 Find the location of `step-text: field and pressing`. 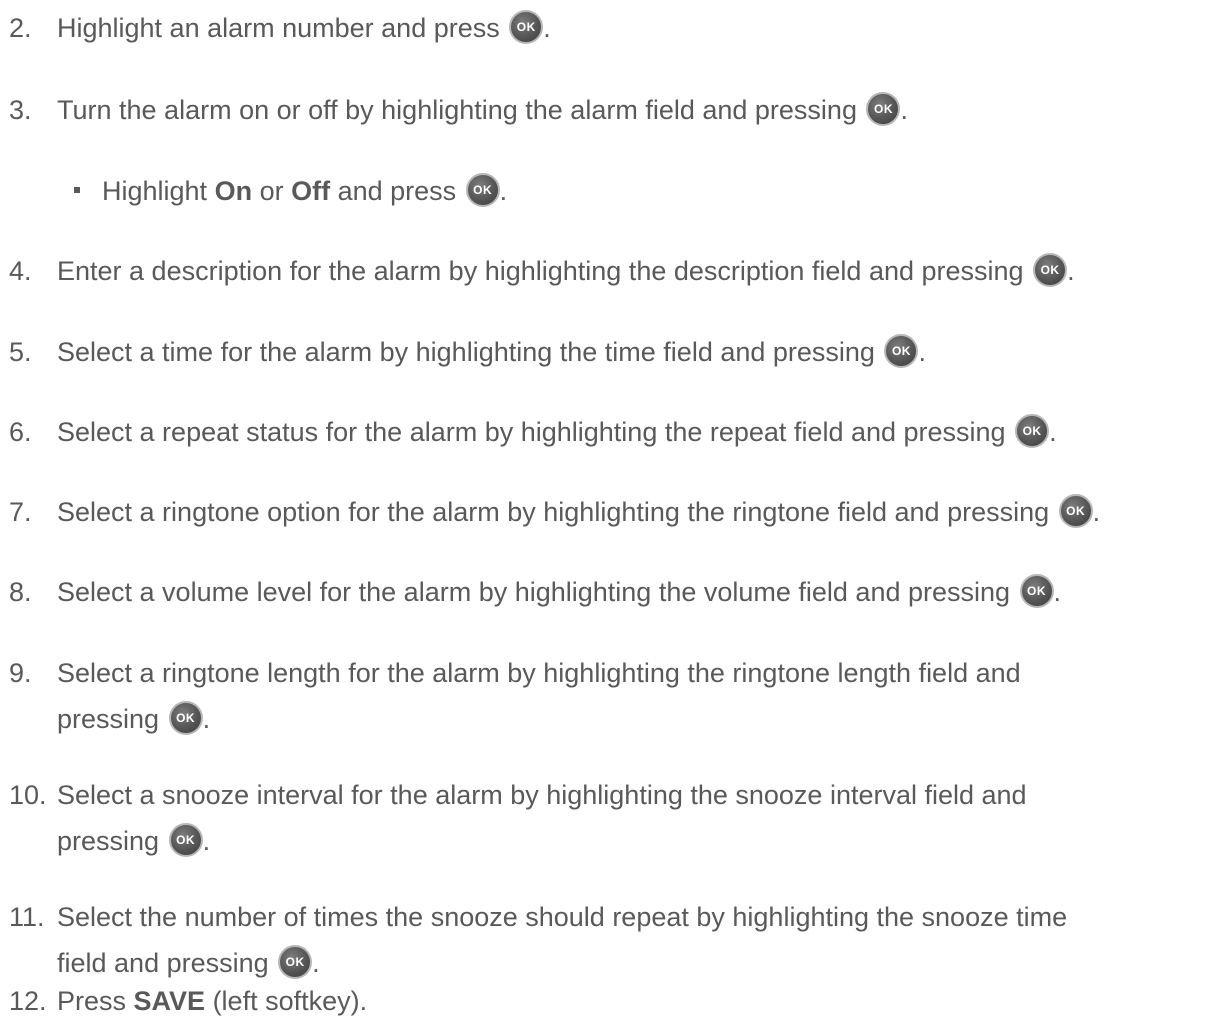

step-text: field and pressing is located at coordinates (163, 963).